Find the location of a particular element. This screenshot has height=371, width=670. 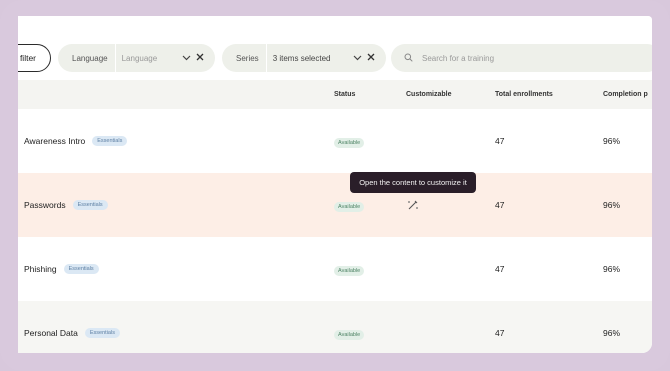

language-filter-label: Language is located at coordinates (90, 58).